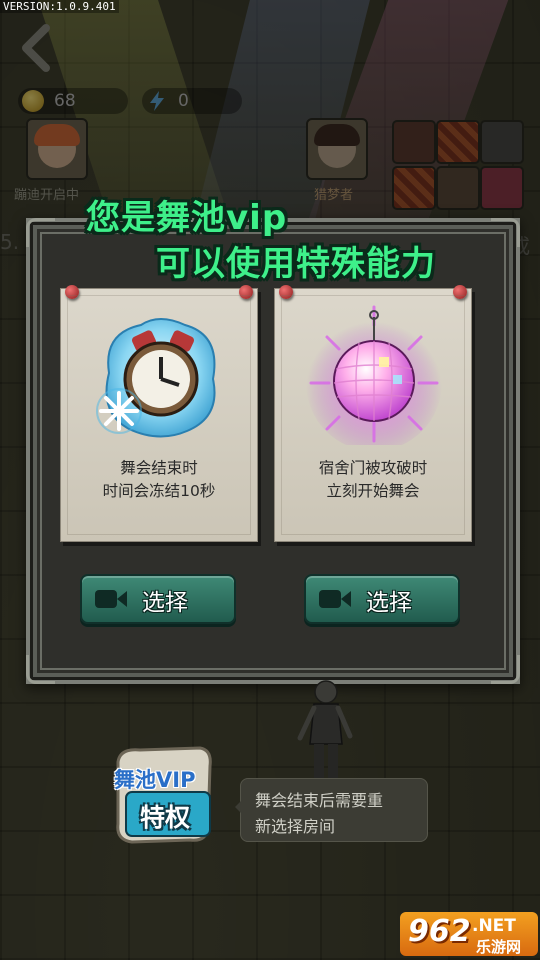 The image size is (540, 960). What do you see at coordinates (187, 218) in the screenshot?
I see `headline-line1: 您是舞池vip` at bounding box center [187, 218].